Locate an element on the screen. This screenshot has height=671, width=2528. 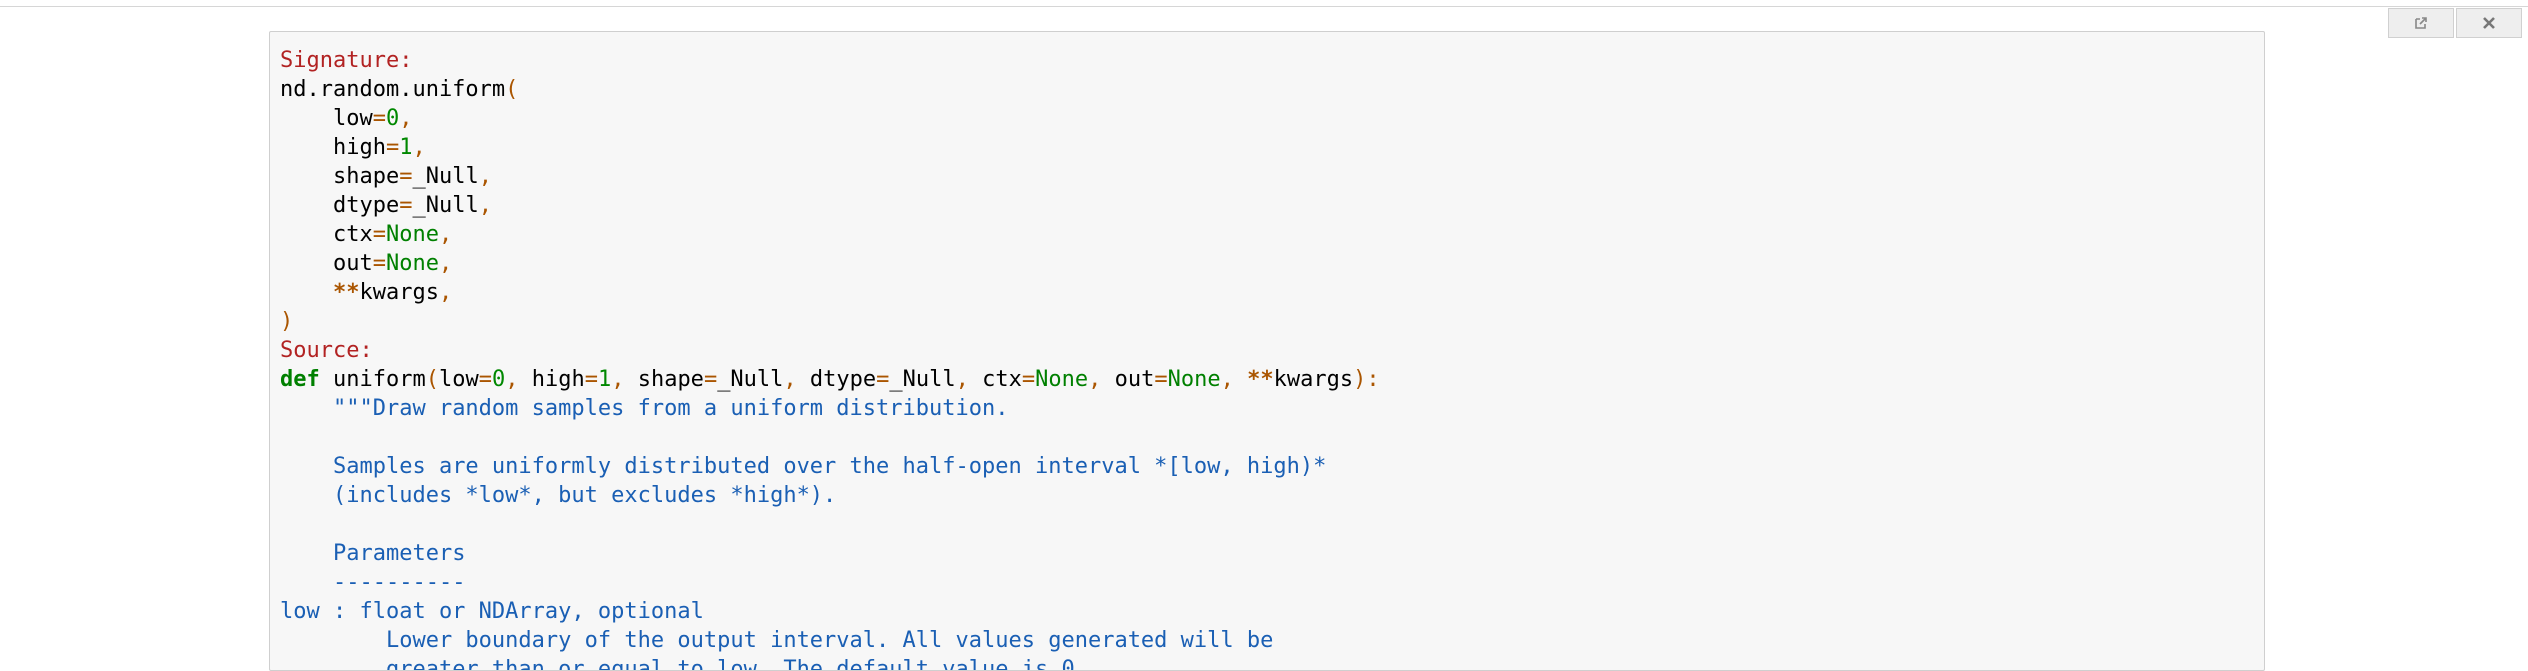
def-param-name: high is located at coordinates (558, 379).